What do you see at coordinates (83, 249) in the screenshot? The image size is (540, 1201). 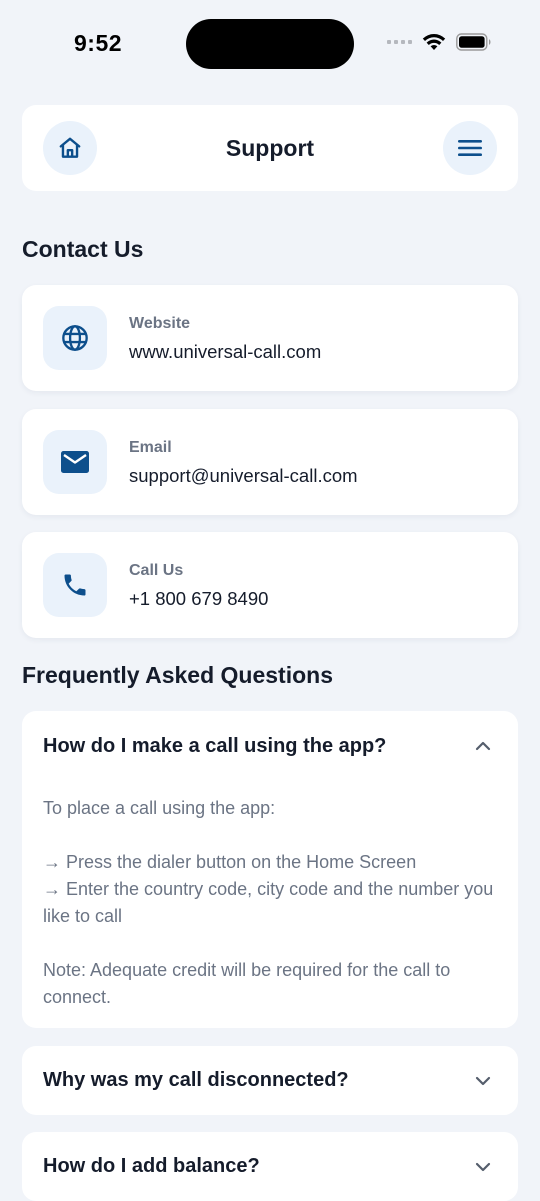 I see `contact-section-title: Contact Us` at bounding box center [83, 249].